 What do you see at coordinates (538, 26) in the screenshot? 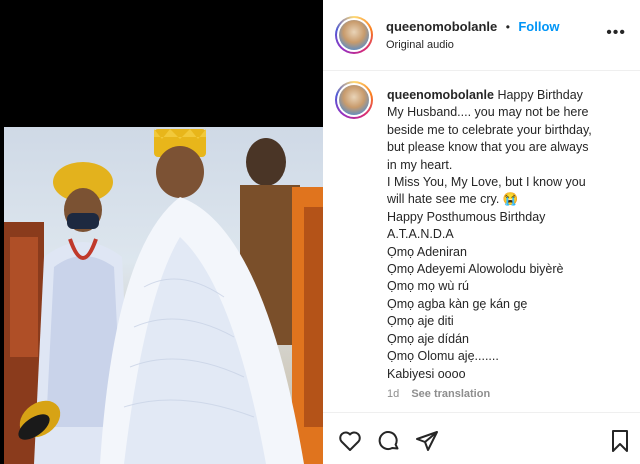
I see `follow-button: Follow` at bounding box center [538, 26].